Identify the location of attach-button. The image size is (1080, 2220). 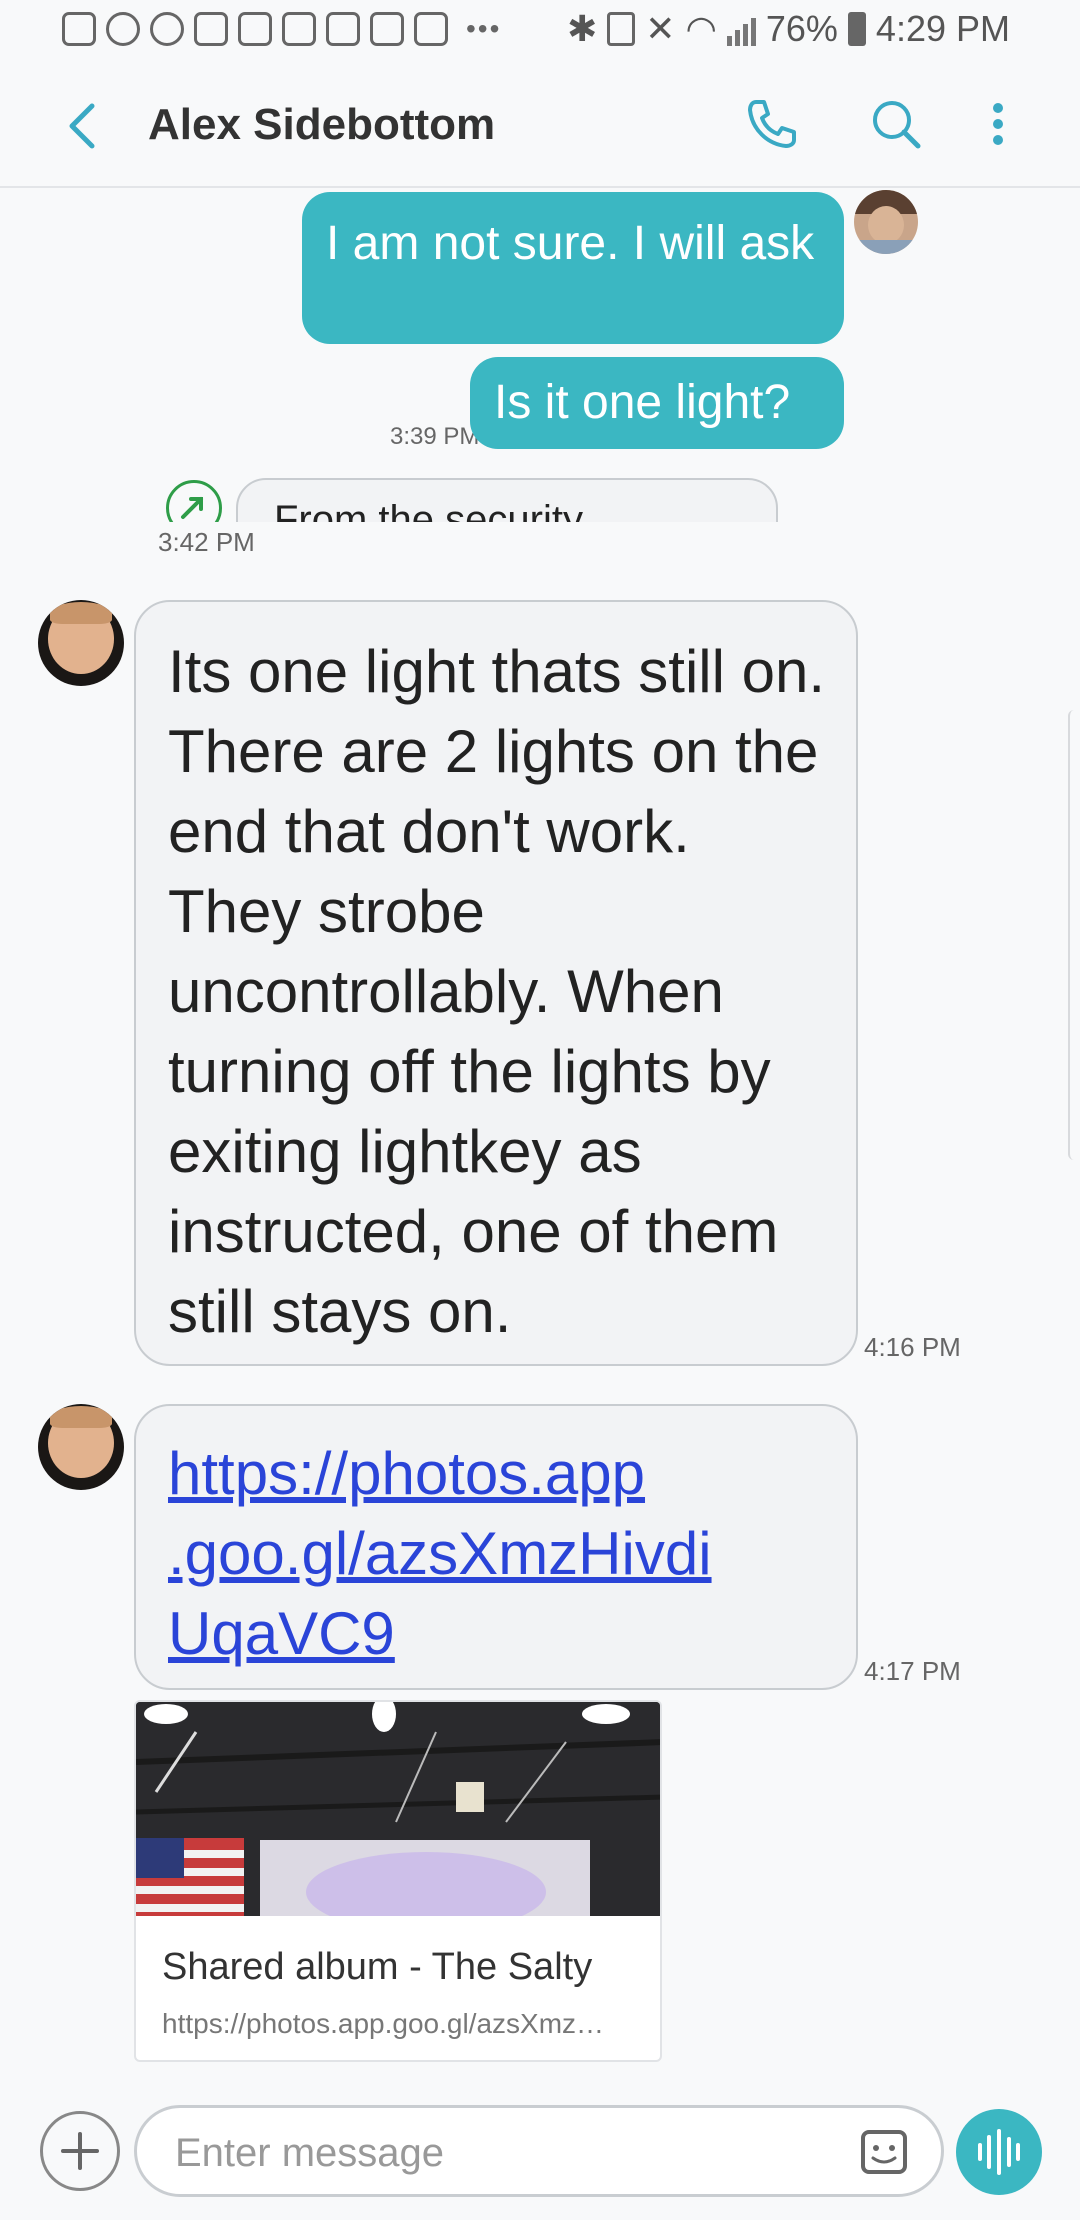
(80, 2151).